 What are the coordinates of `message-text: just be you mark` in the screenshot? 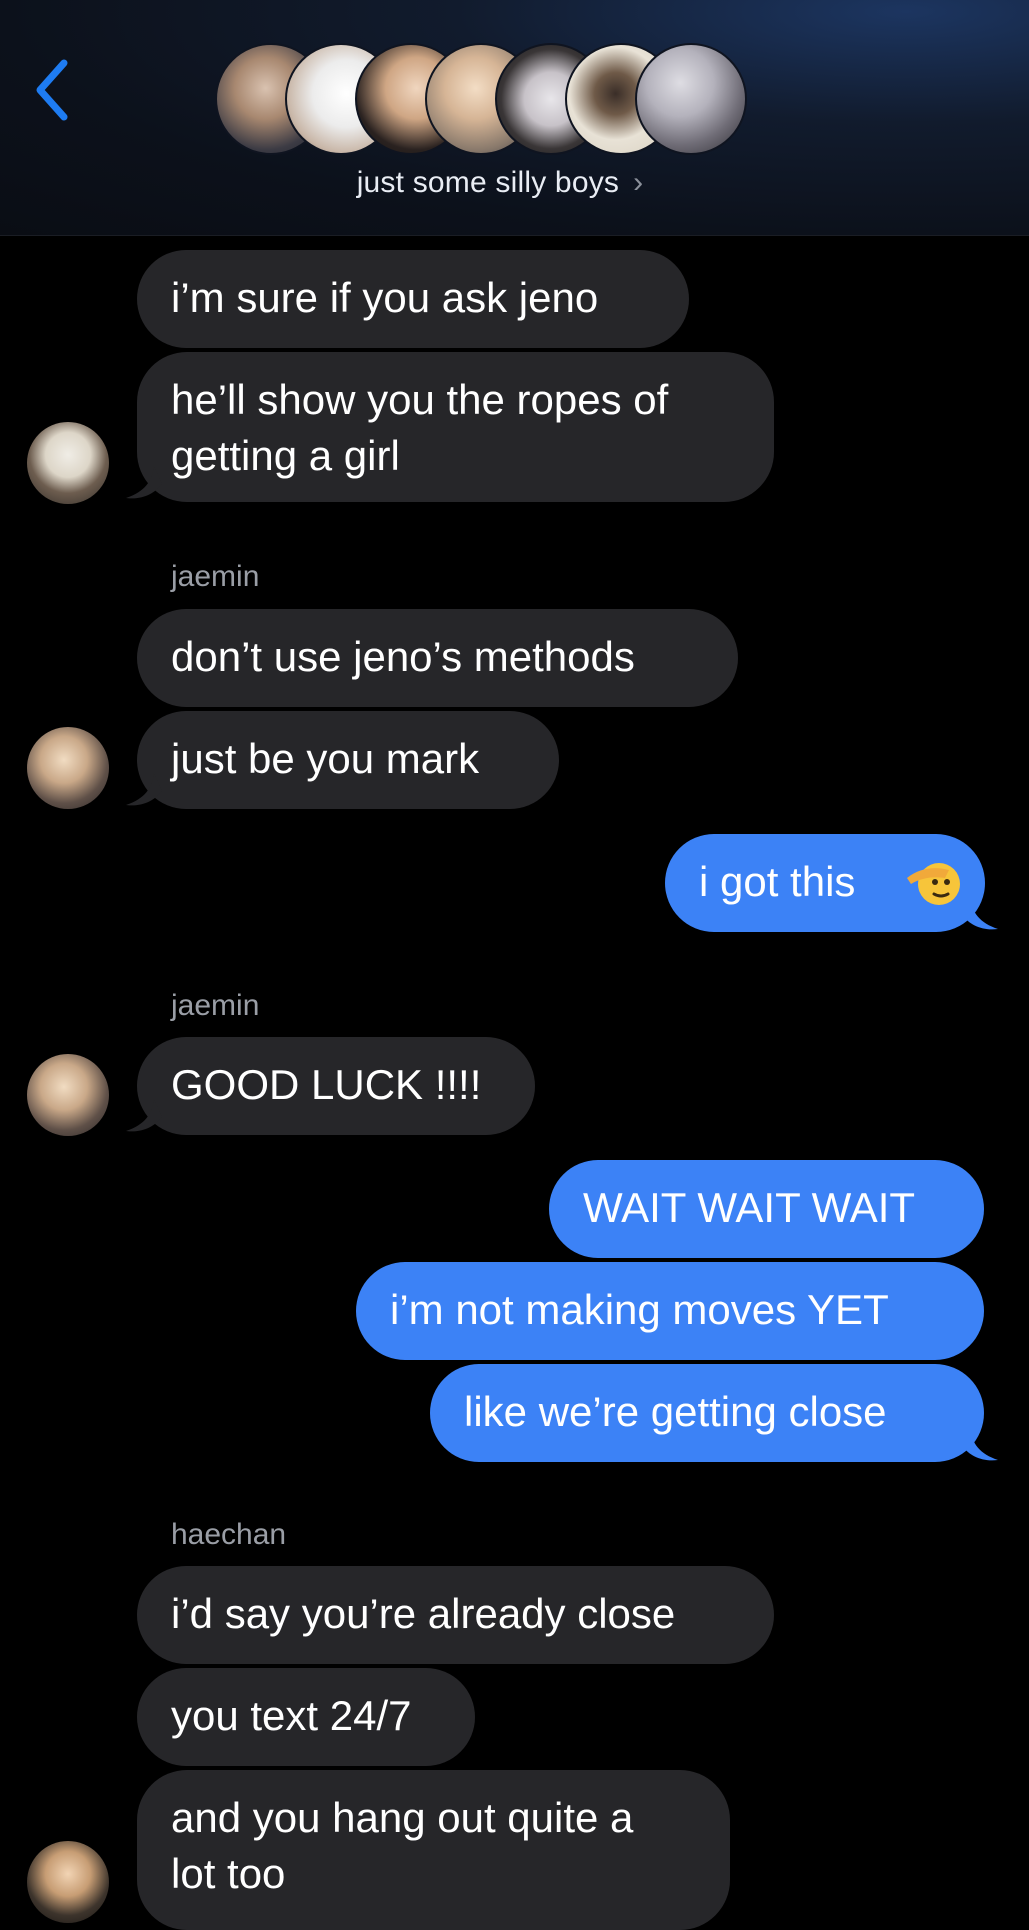 It's located at (325, 758).